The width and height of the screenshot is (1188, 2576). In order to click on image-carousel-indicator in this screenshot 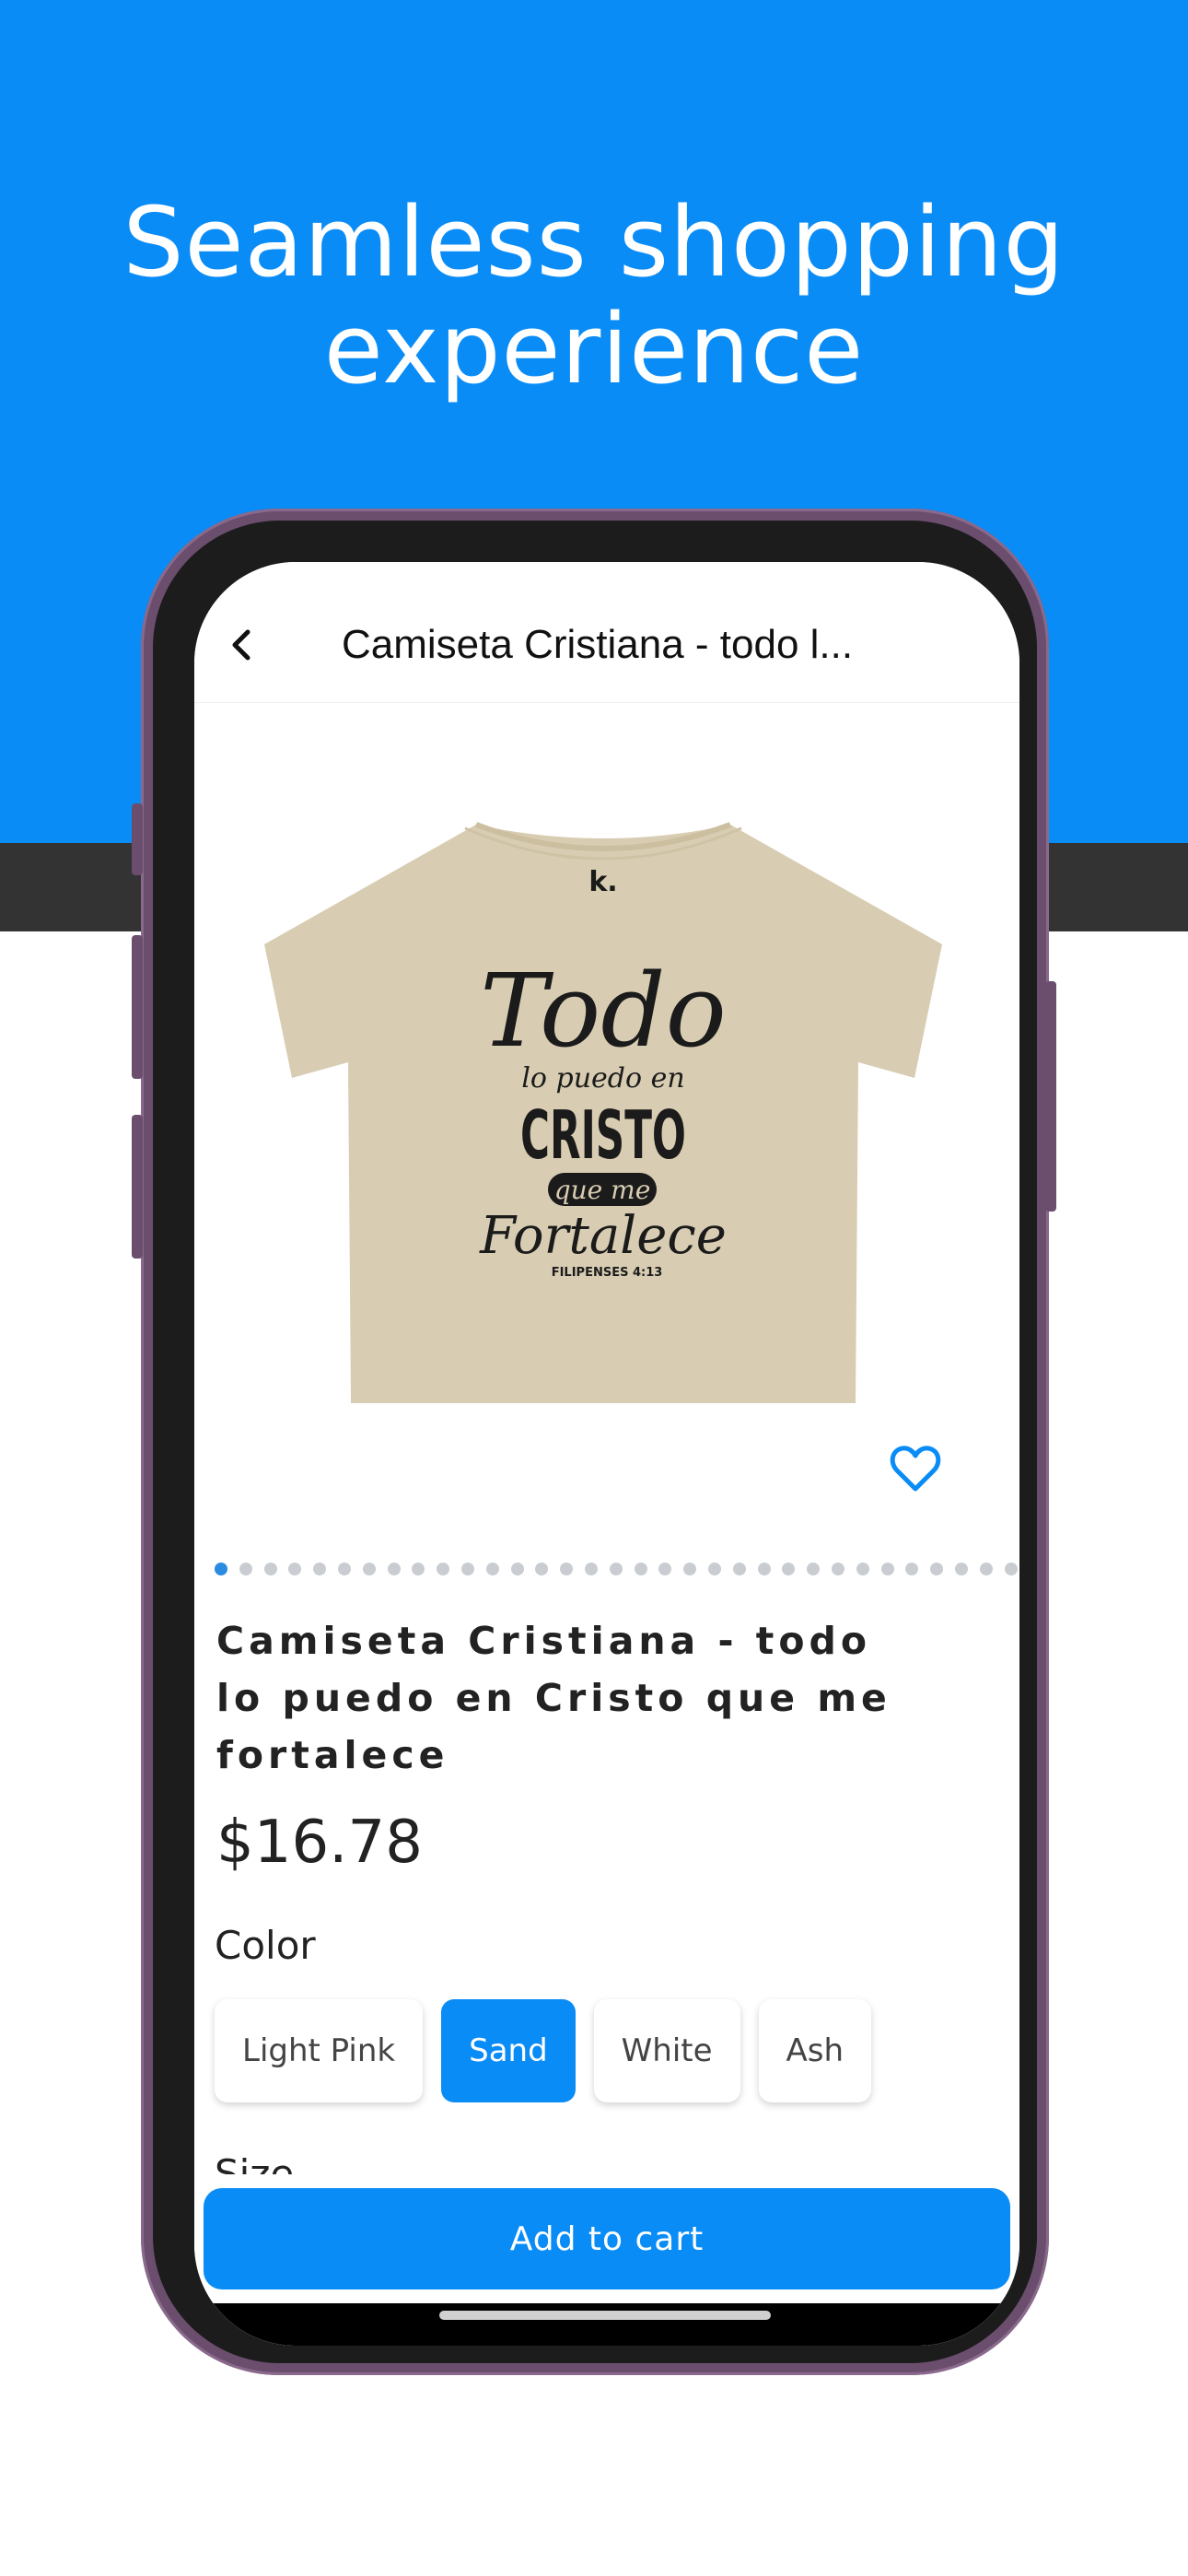, I will do `click(616, 1570)`.